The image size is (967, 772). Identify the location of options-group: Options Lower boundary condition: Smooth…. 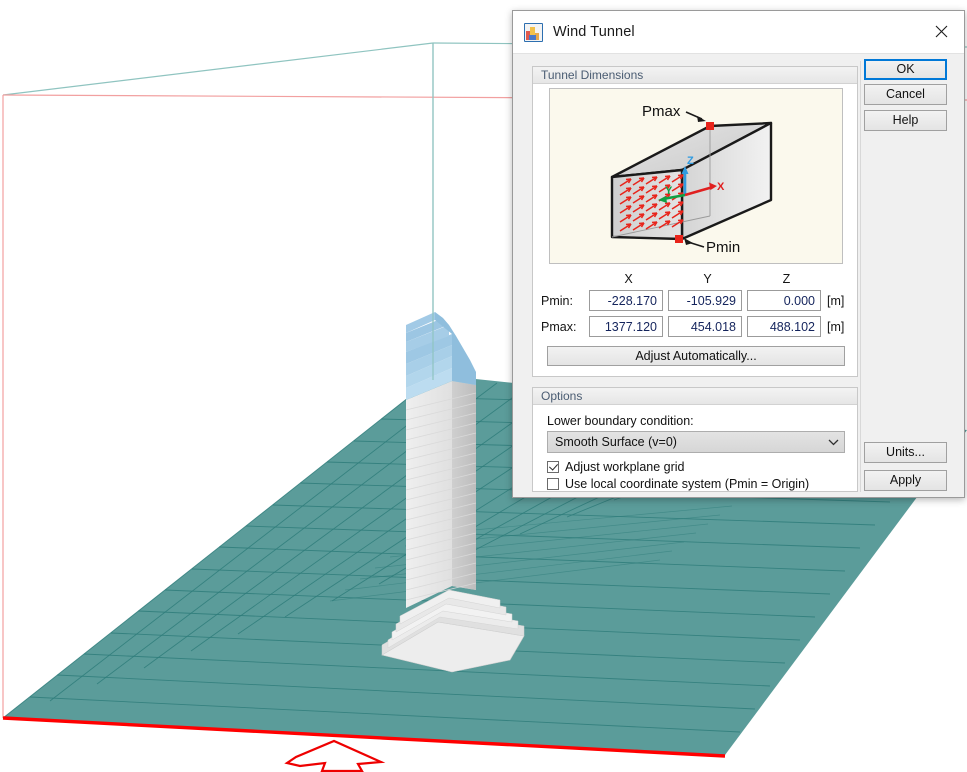
(695, 439).